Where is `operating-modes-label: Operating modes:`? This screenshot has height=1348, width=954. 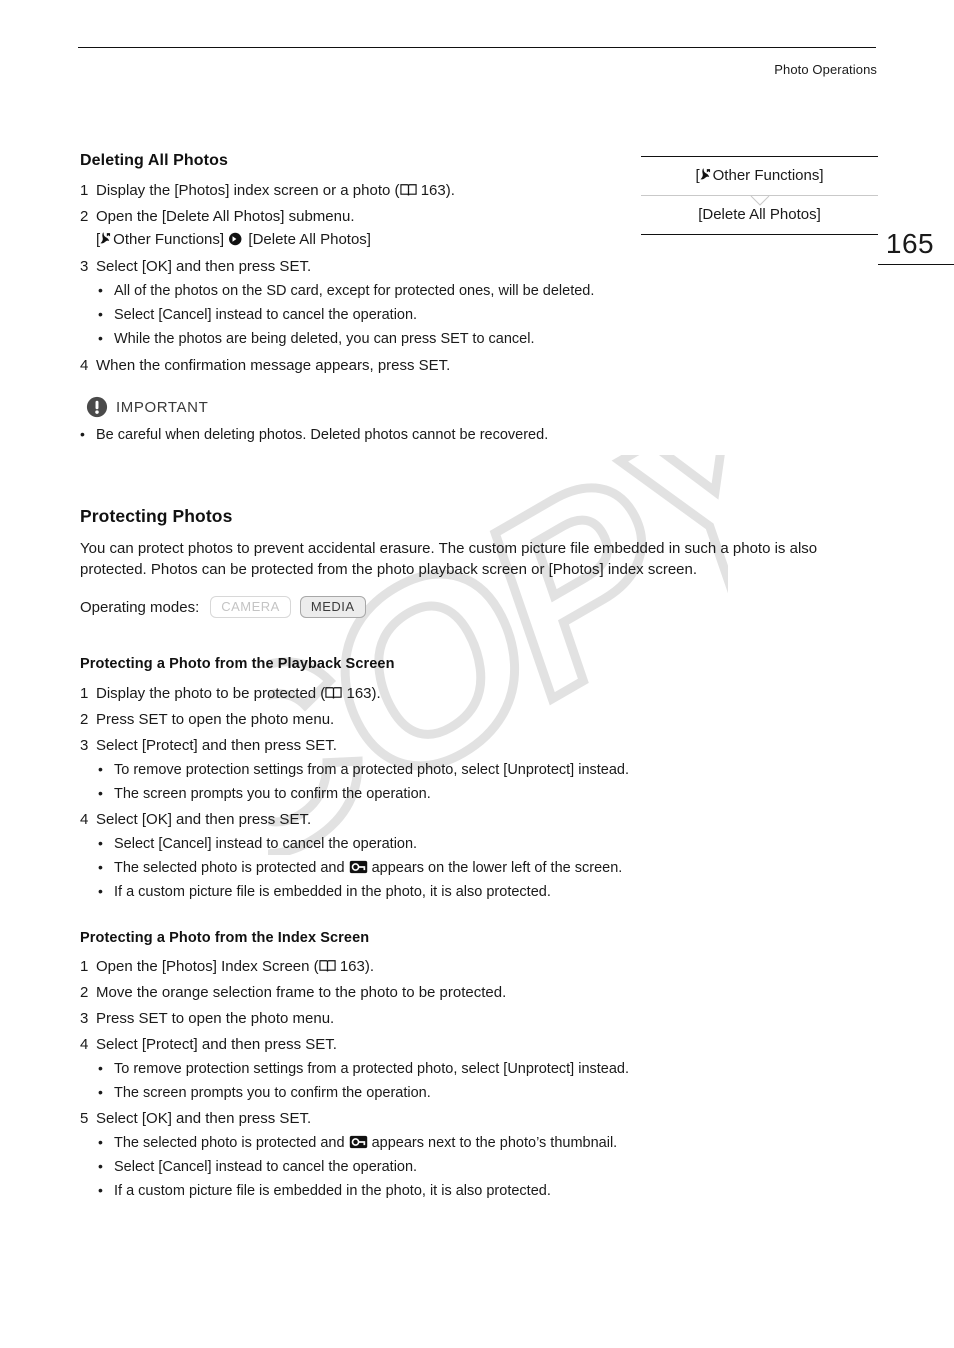 operating-modes-label: Operating modes: is located at coordinates (140, 607).